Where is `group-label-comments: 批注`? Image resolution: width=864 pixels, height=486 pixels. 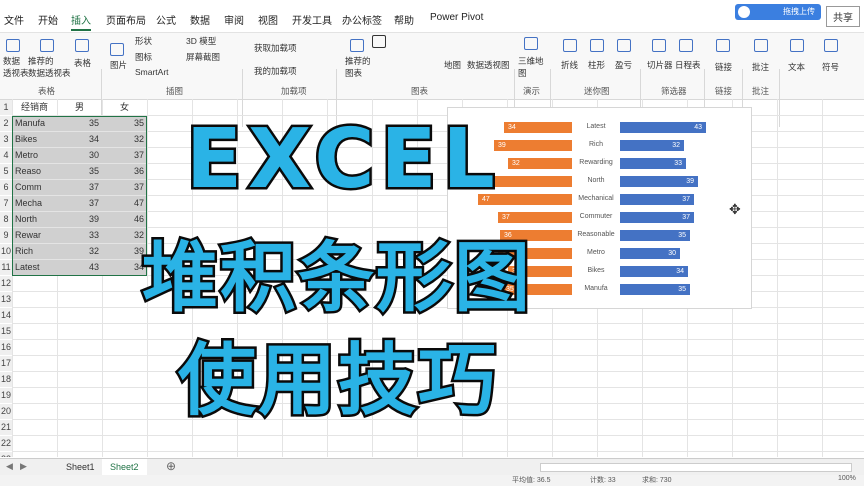 group-label-comments: 批注 is located at coordinates (761, 91).